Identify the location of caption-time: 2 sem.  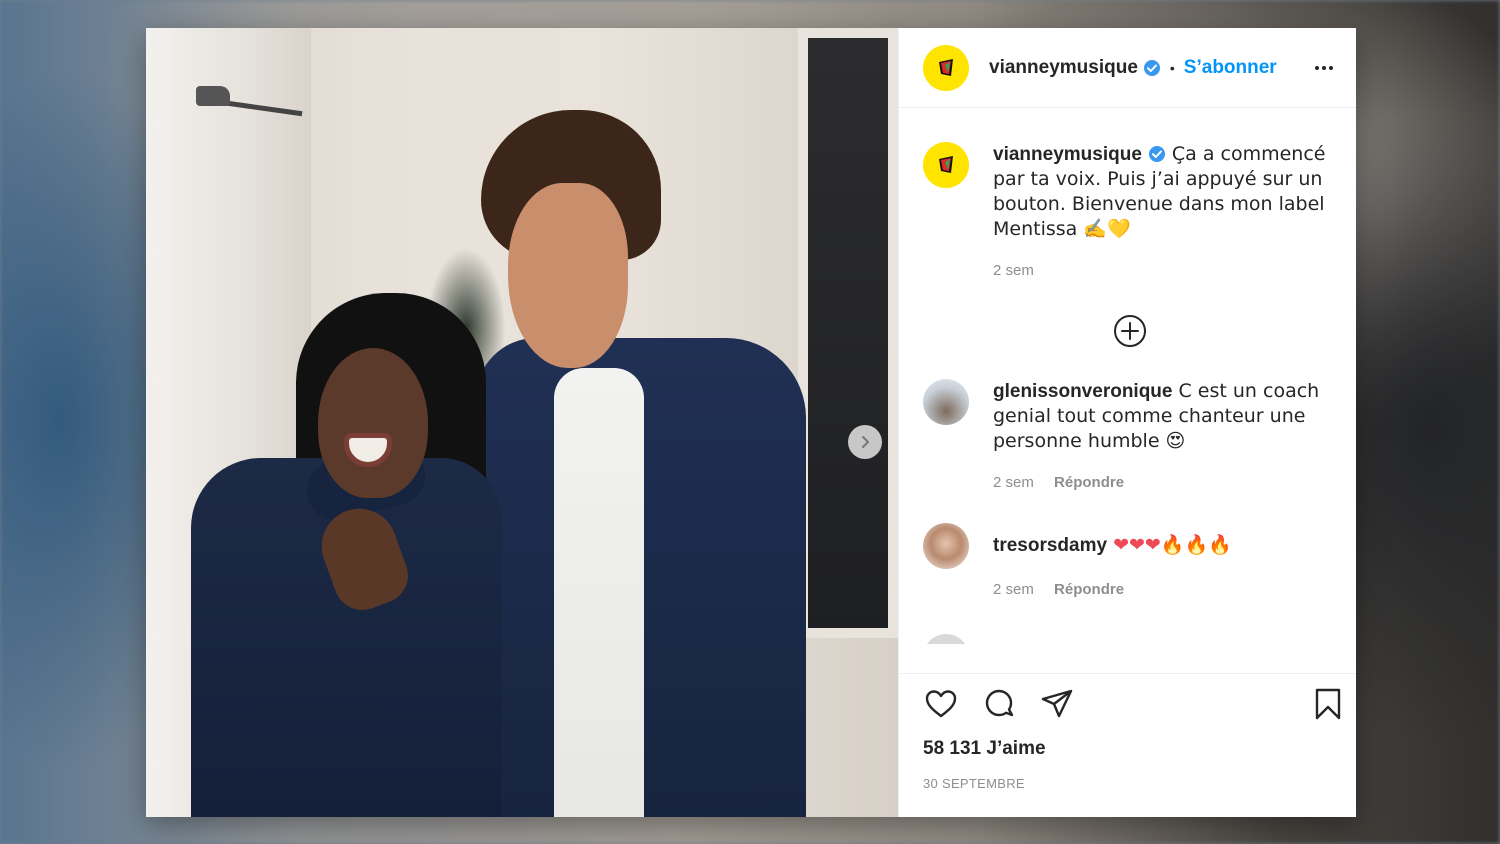
(1013, 270).